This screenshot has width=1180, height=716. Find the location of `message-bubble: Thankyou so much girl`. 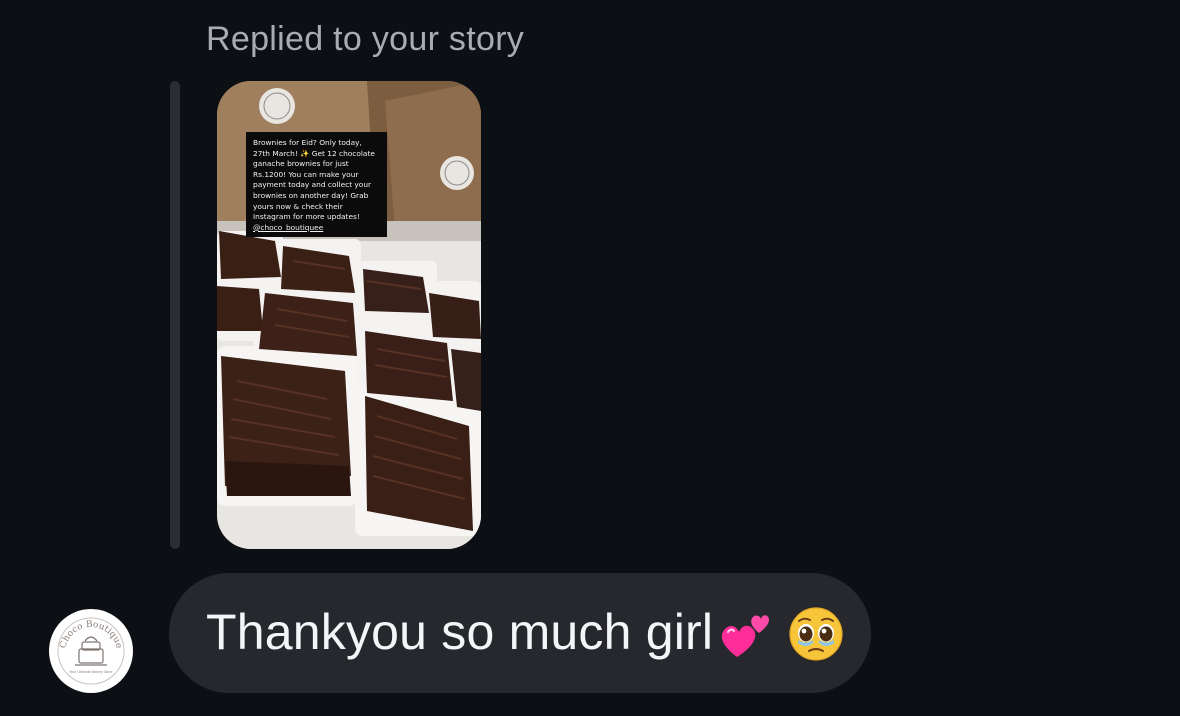

message-bubble: Thankyou so much girl is located at coordinates (520, 633).